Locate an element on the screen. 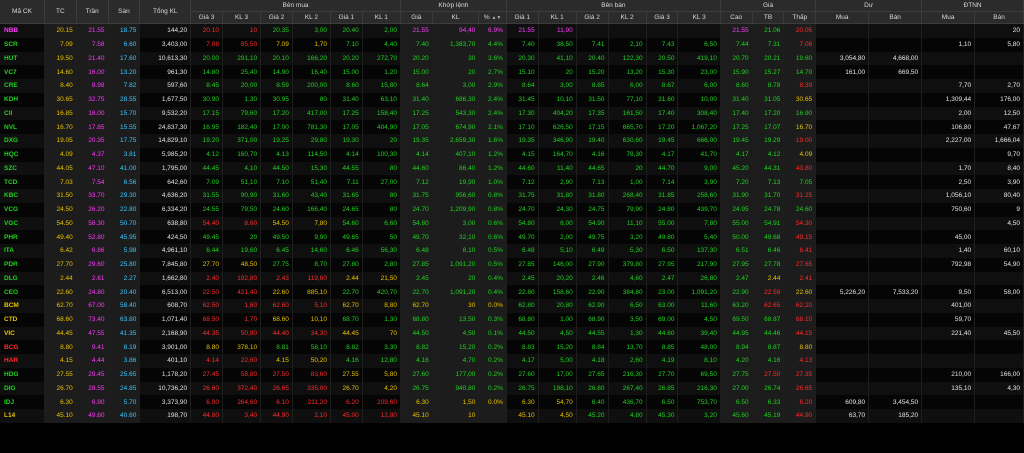 Image resolution: width=1024 pixels, height=453 pixels. symbol-cell: DIG is located at coordinates (22, 388).